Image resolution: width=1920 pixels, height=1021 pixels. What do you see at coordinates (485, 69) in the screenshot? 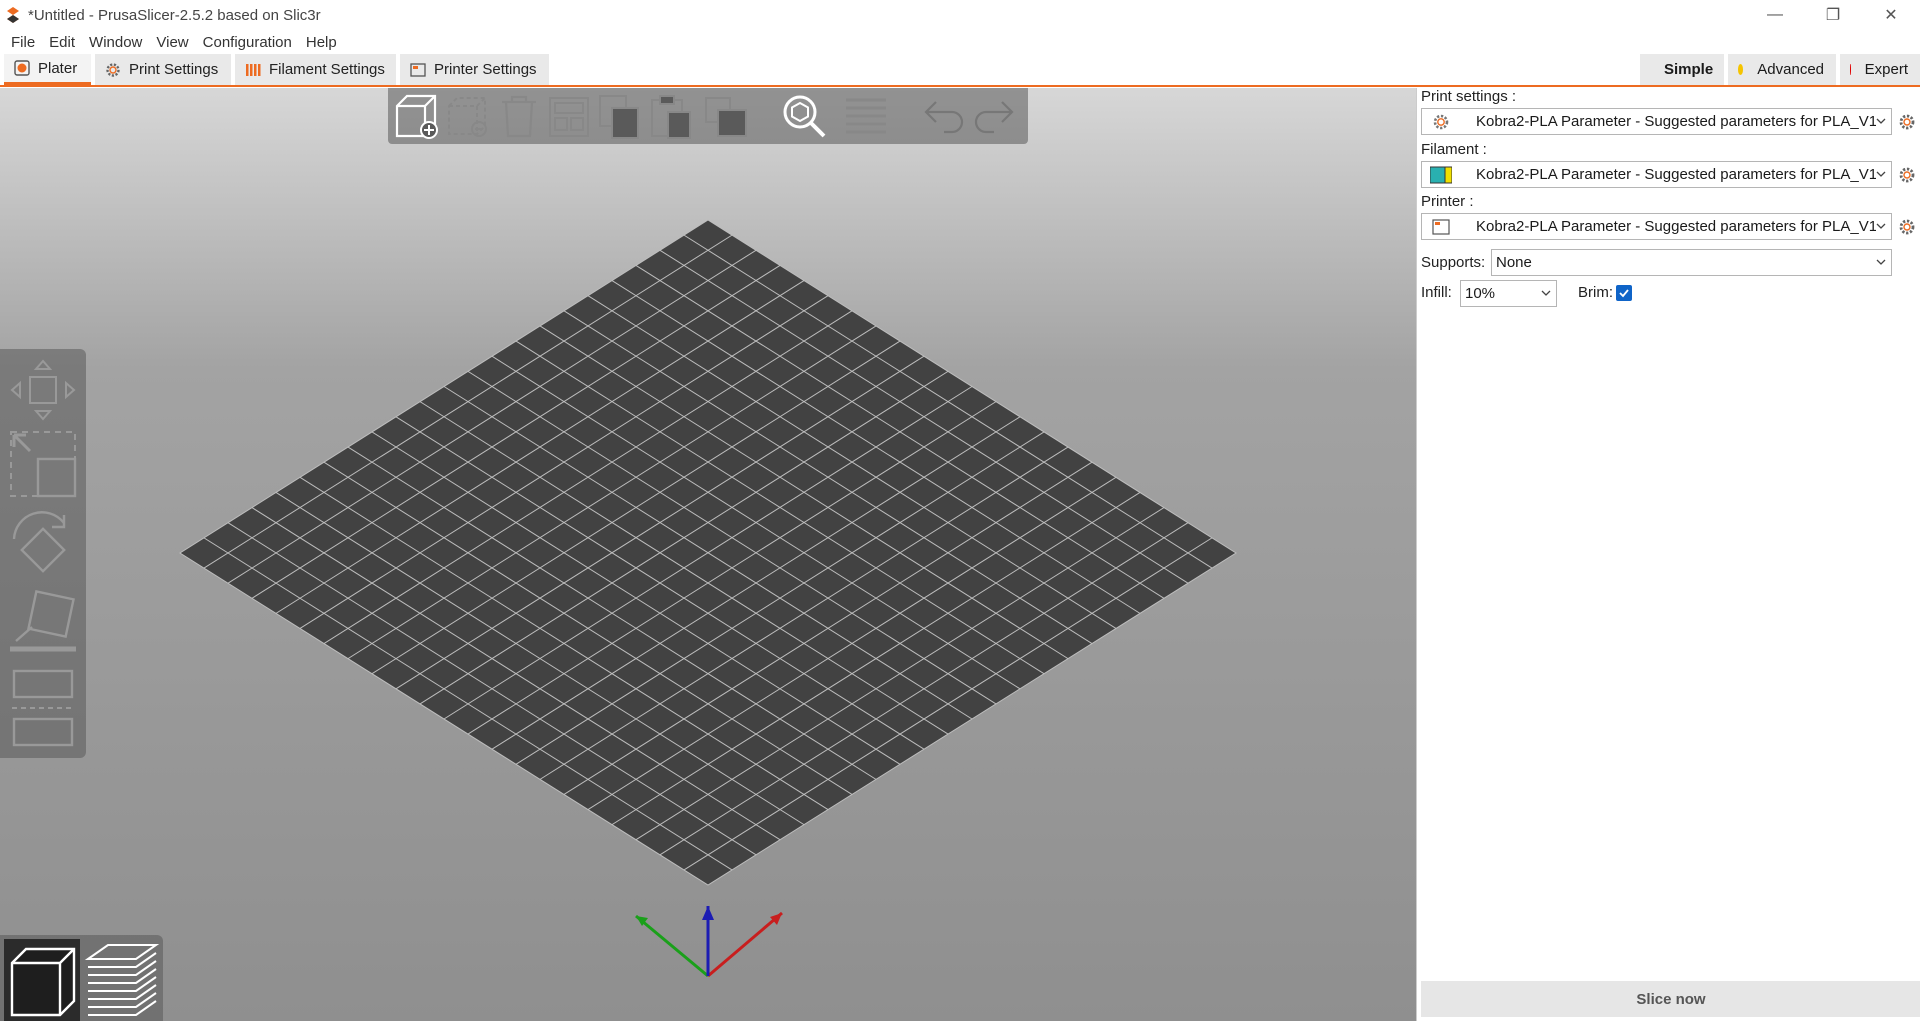
I see `tab-printer-settings-label: Printer Settings` at bounding box center [485, 69].